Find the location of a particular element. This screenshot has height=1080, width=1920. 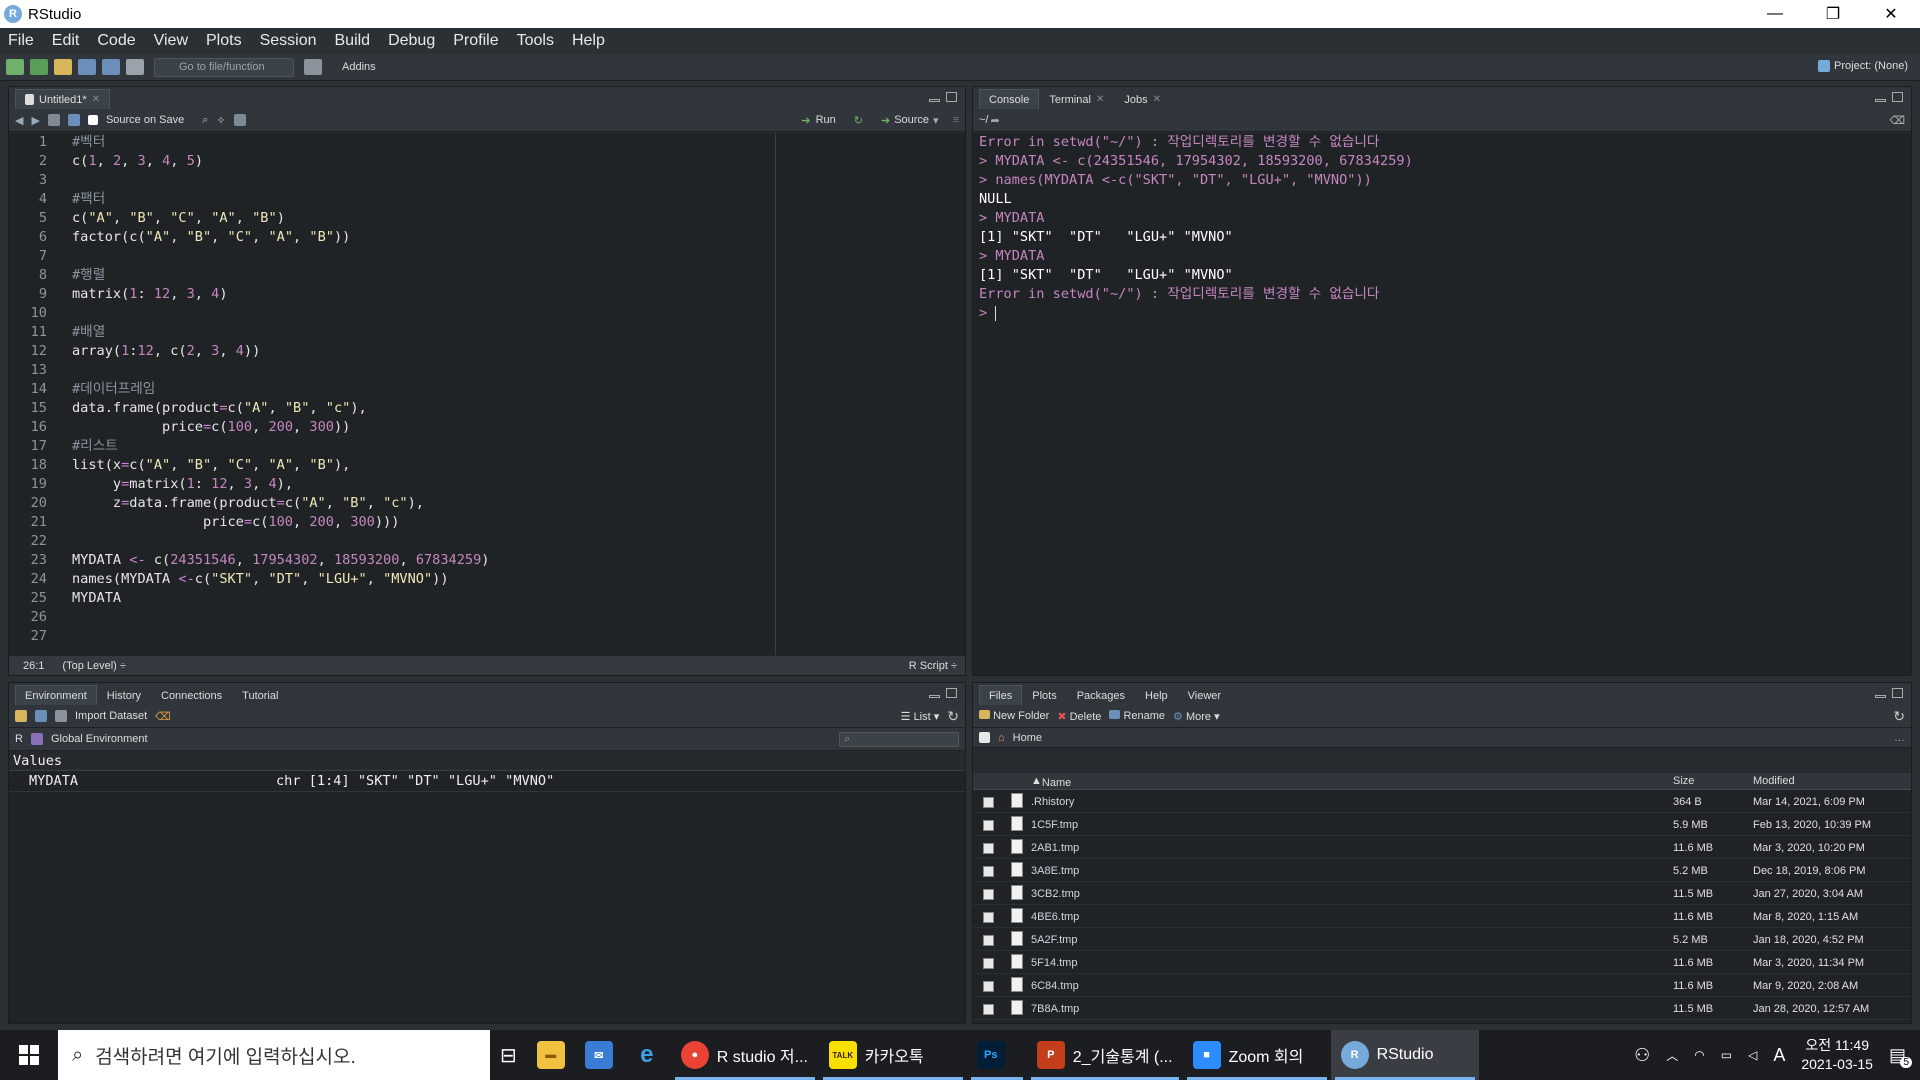

taskbar-app-rstudio: R RStudio is located at coordinates (1404, 1055).